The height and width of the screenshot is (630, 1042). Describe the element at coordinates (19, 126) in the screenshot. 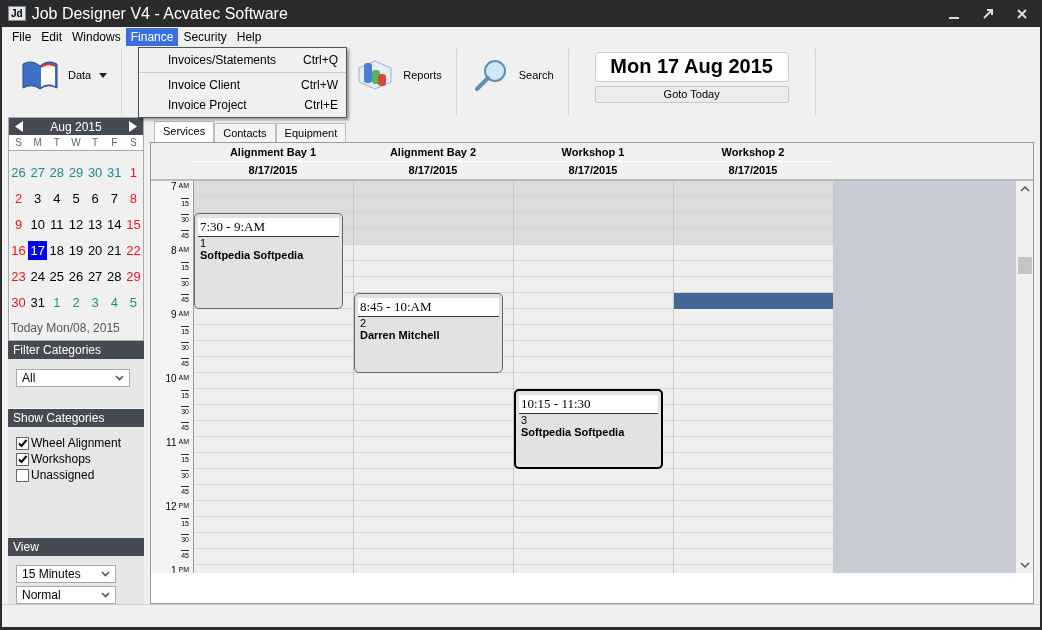

I see `previous-month-icon` at that location.